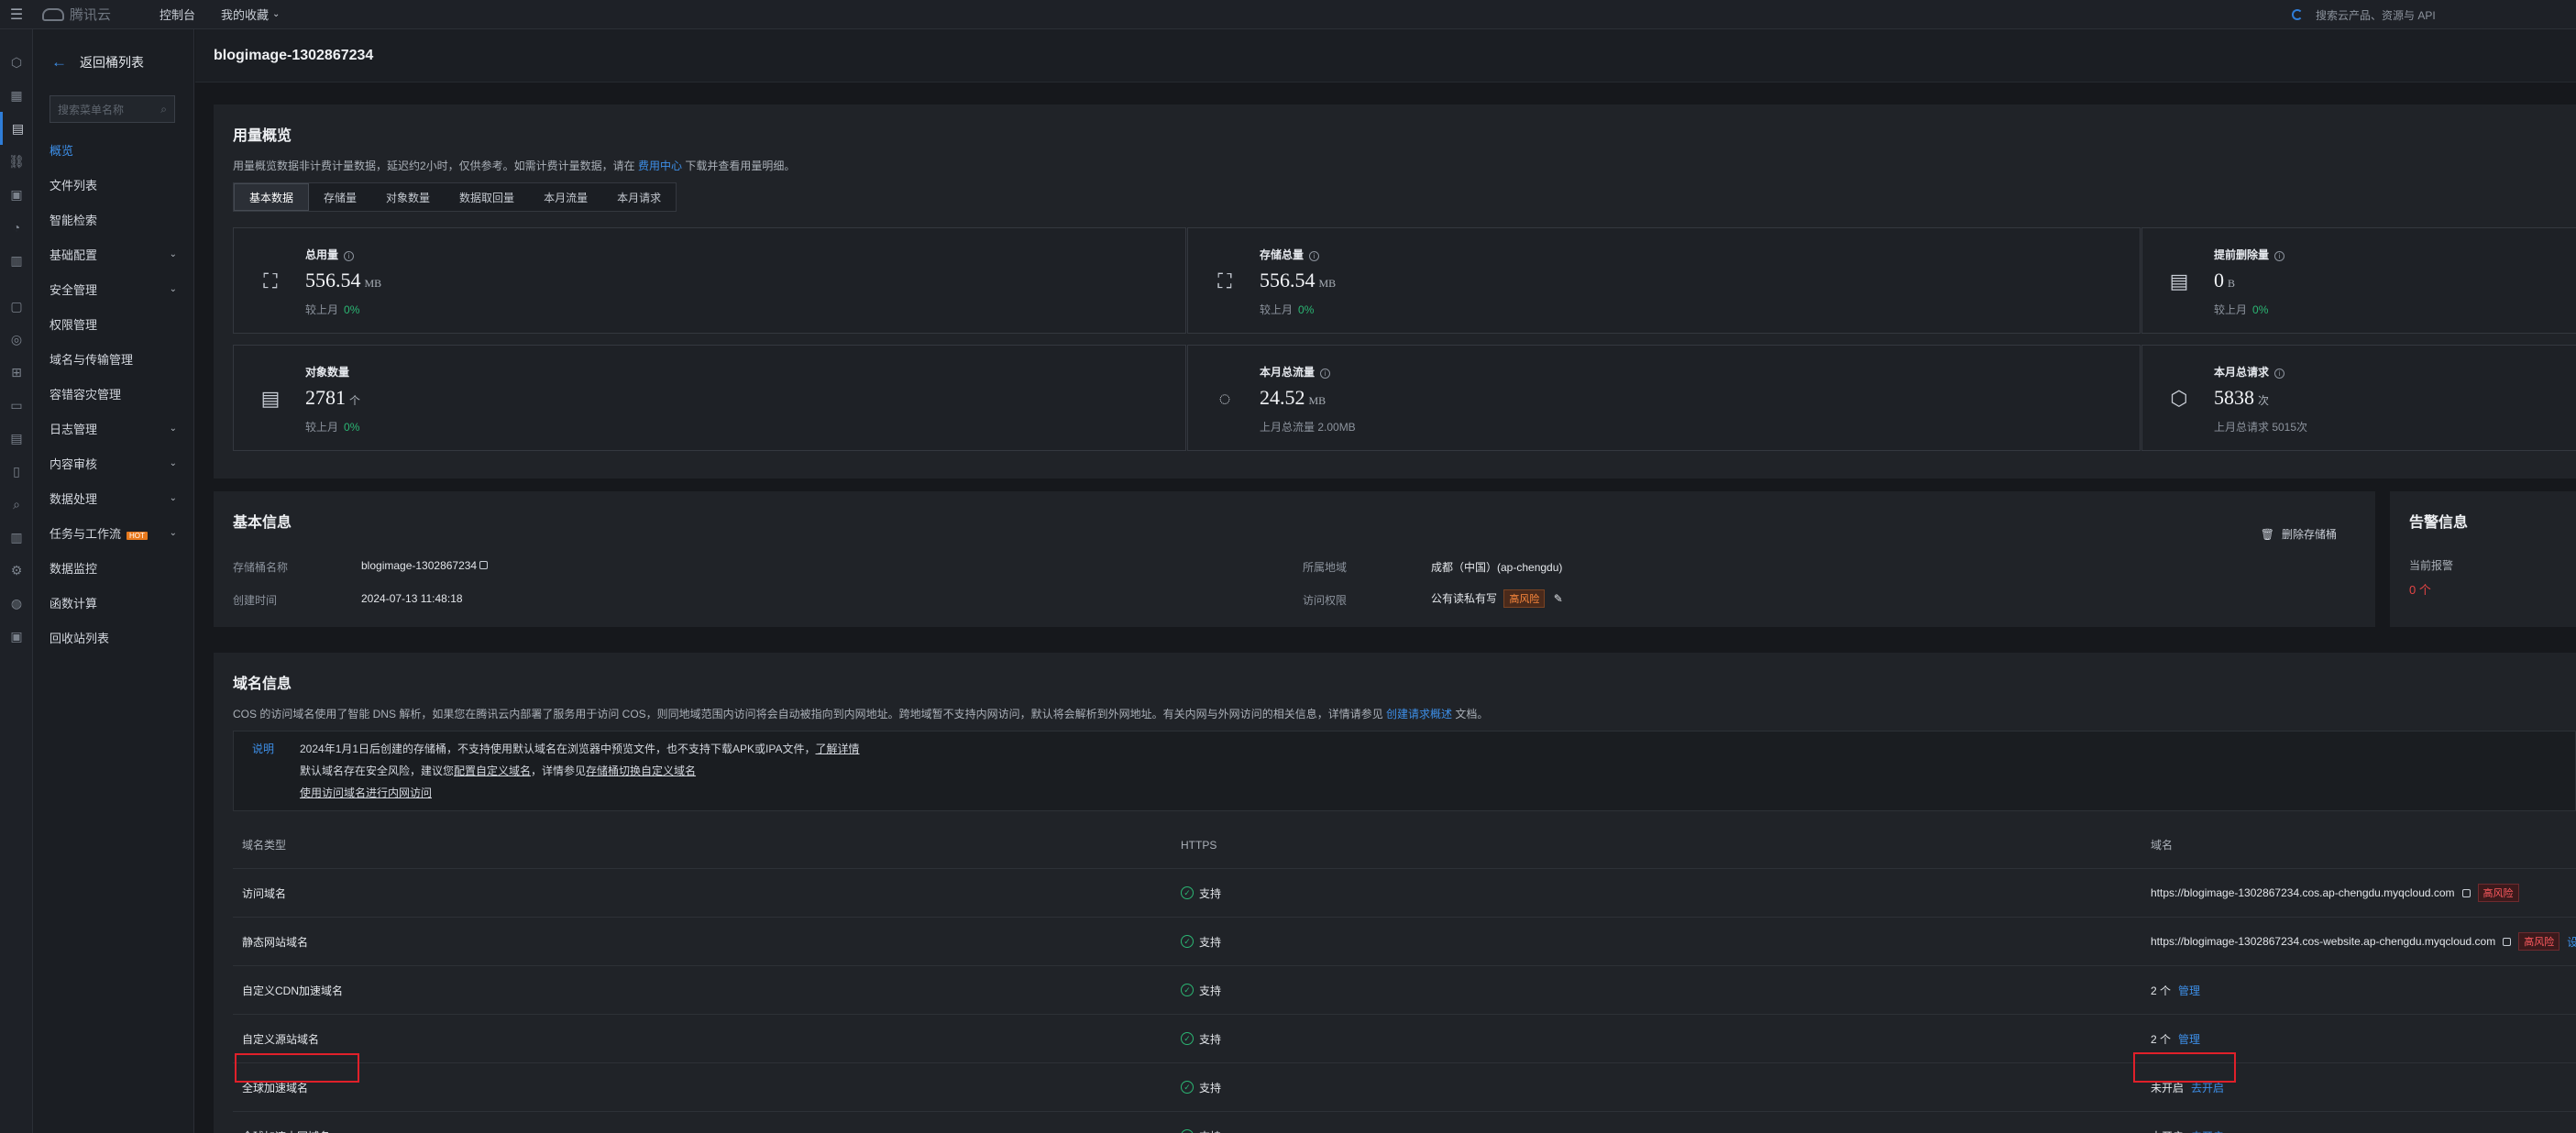  What do you see at coordinates (1385, 55) in the screenshot?
I see `page-title: blogimage-1302867234` at bounding box center [1385, 55].